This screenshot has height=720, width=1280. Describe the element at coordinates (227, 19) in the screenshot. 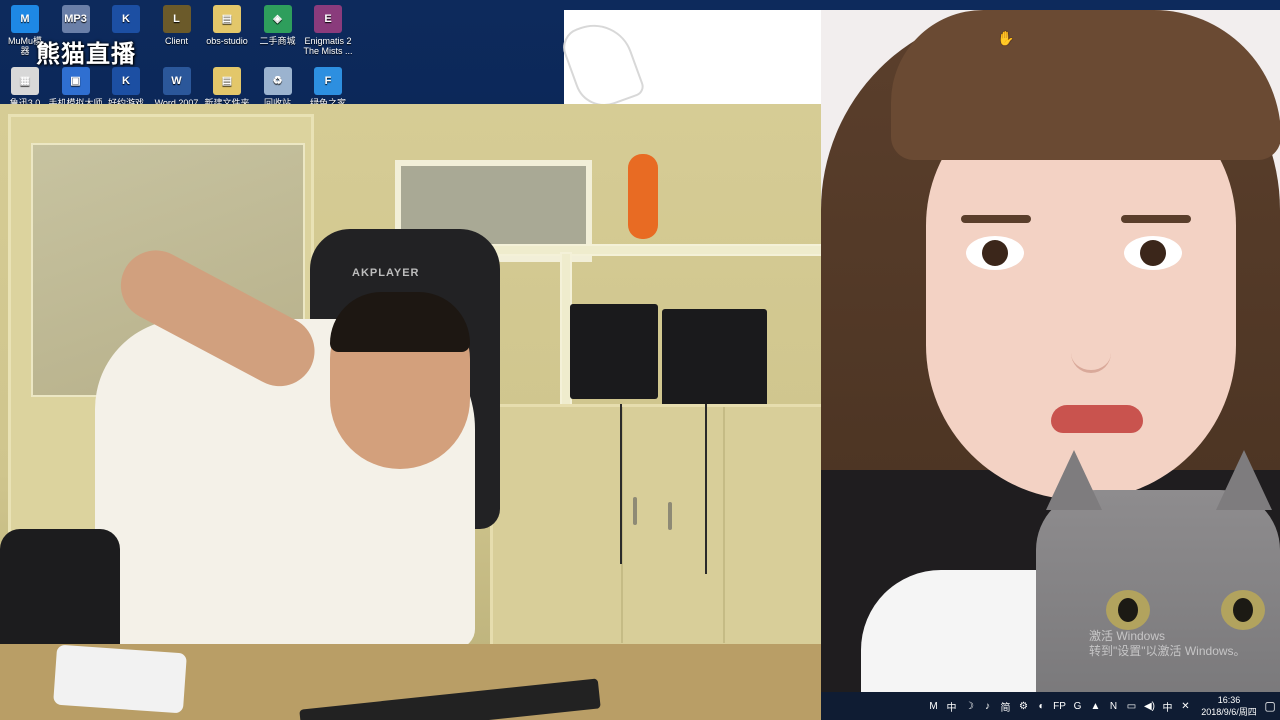

I see `folder-icon: ▤` at that location.